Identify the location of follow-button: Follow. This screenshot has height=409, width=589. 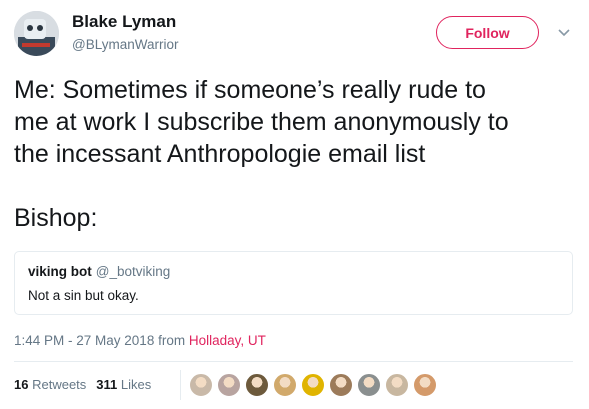
(487, 32).